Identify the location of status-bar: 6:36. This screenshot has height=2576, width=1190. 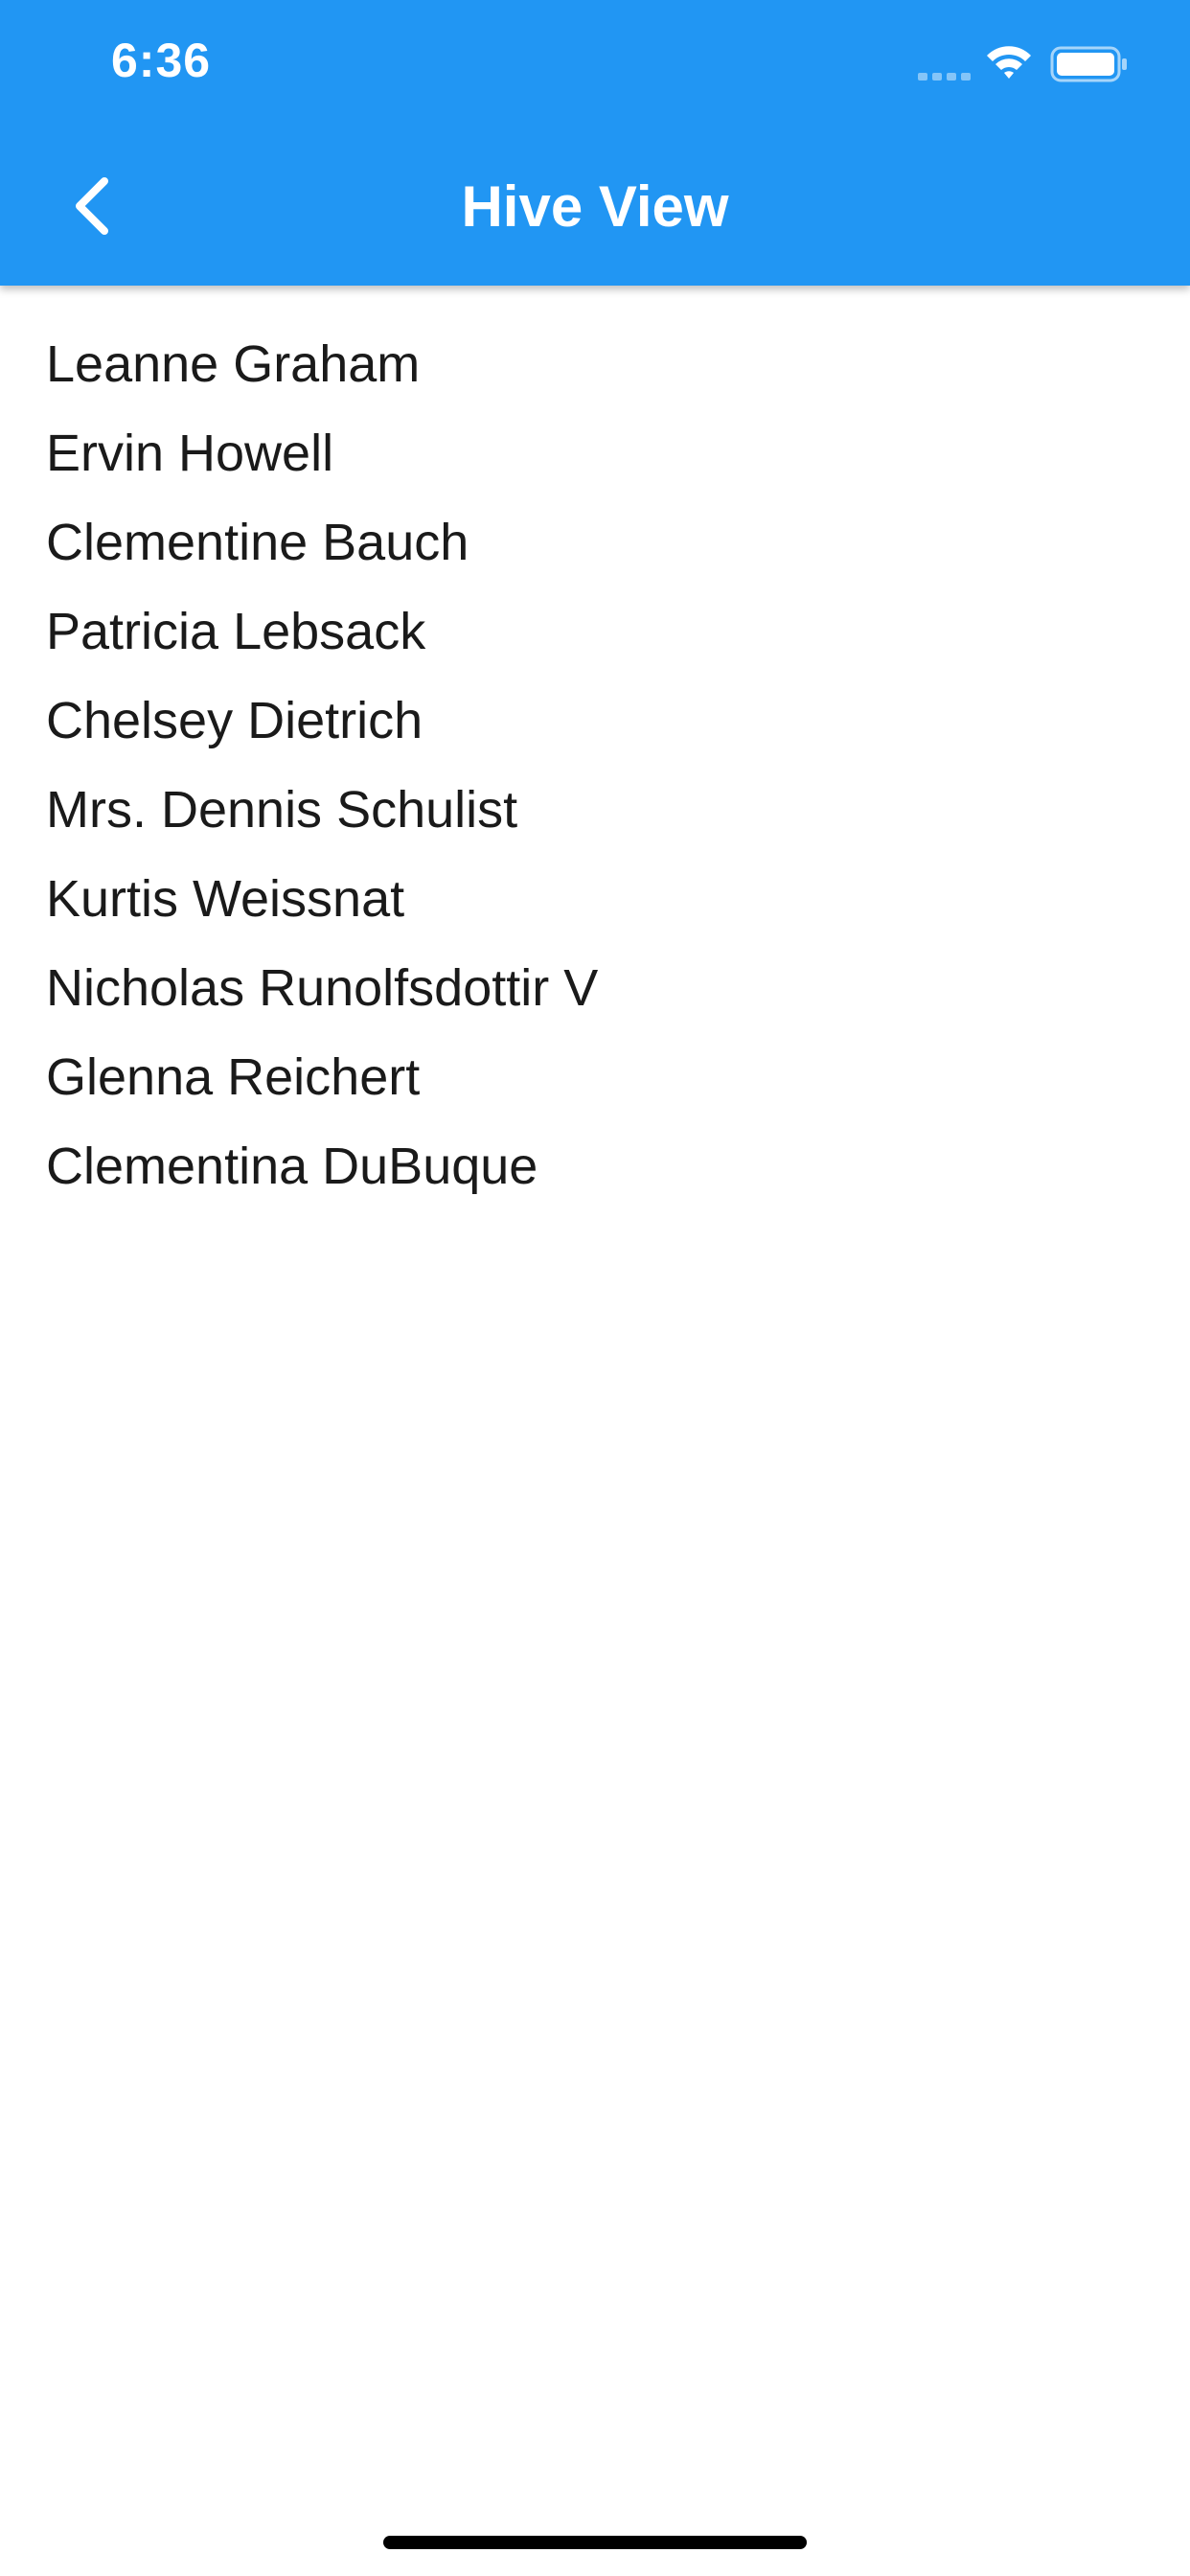
(595, 63).